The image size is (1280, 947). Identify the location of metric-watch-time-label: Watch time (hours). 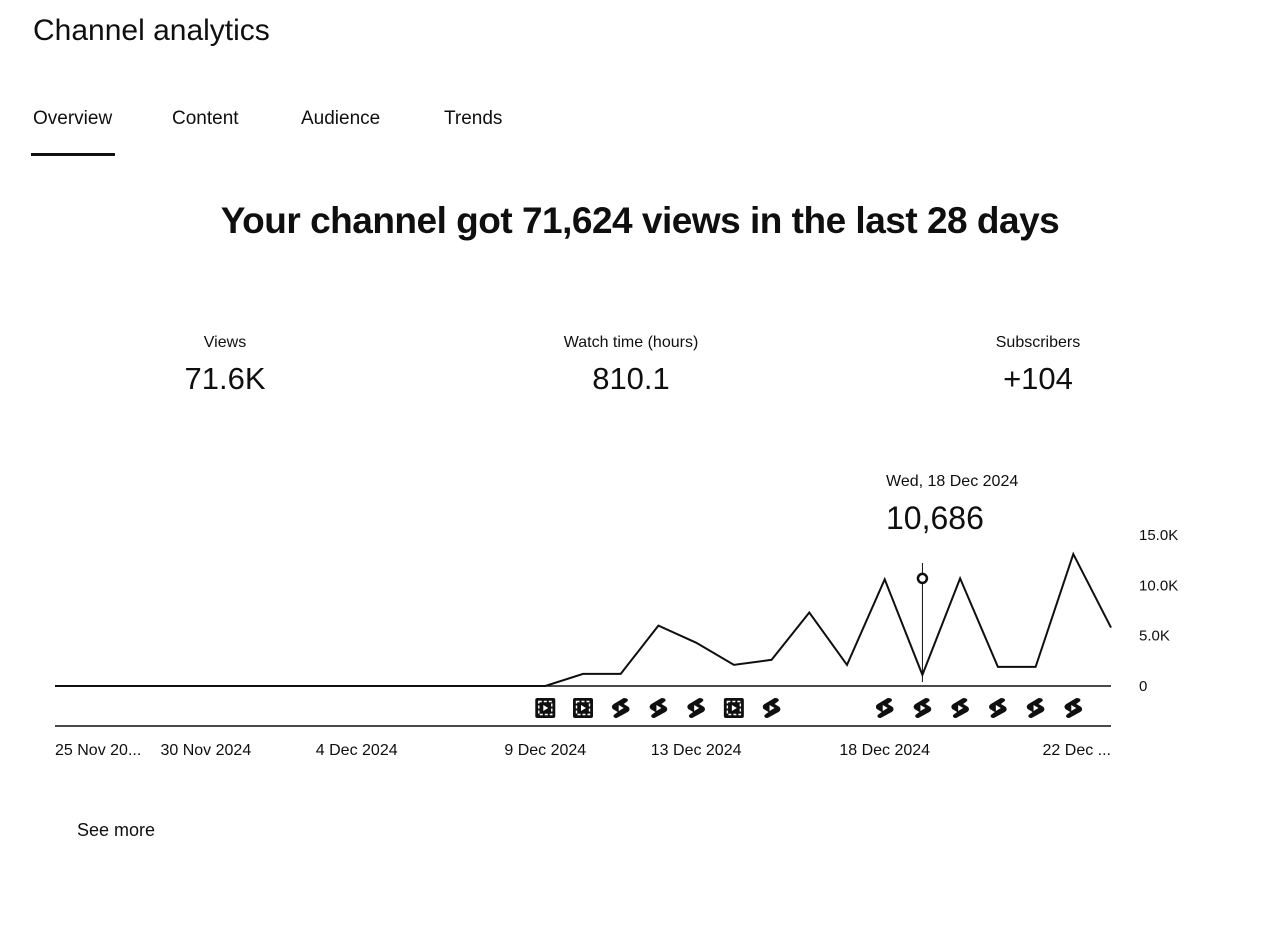
(631, 342).